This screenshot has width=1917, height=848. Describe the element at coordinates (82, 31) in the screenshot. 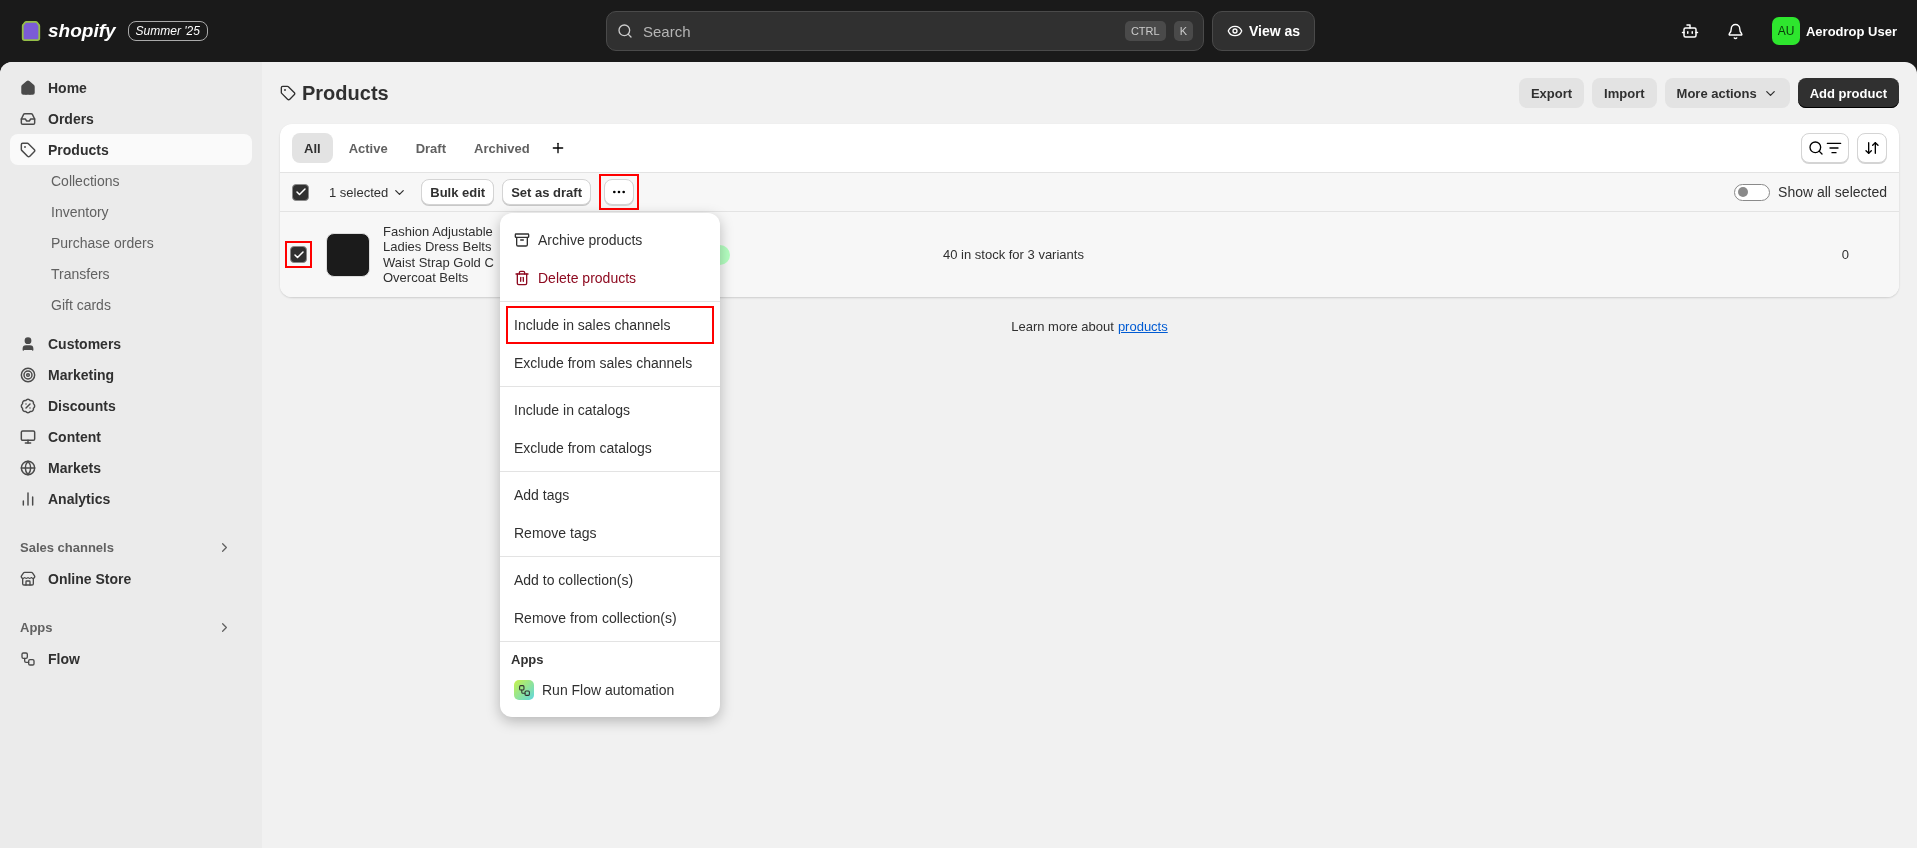

I see `logo-text: shopify` at that location.